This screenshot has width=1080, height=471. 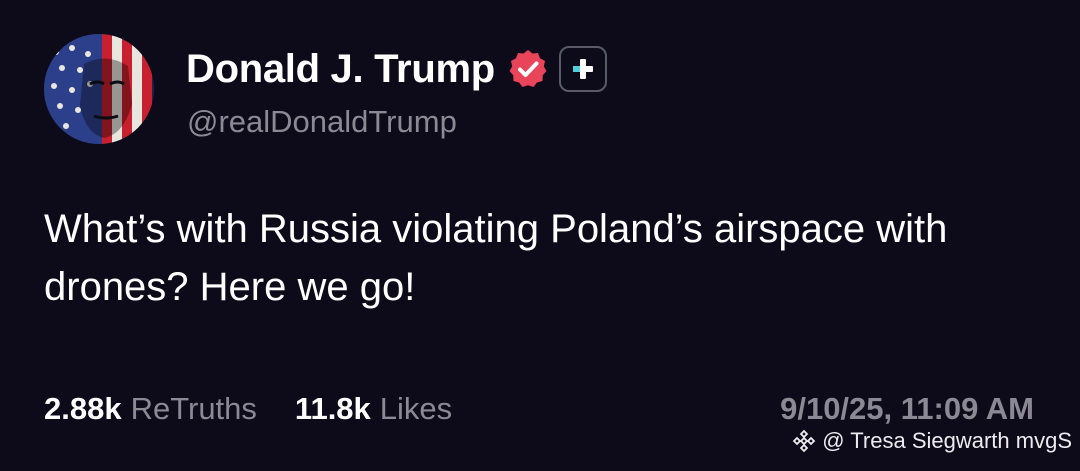 I want to click on author-row: Donald J. Trump, so click(x=396, y=69).